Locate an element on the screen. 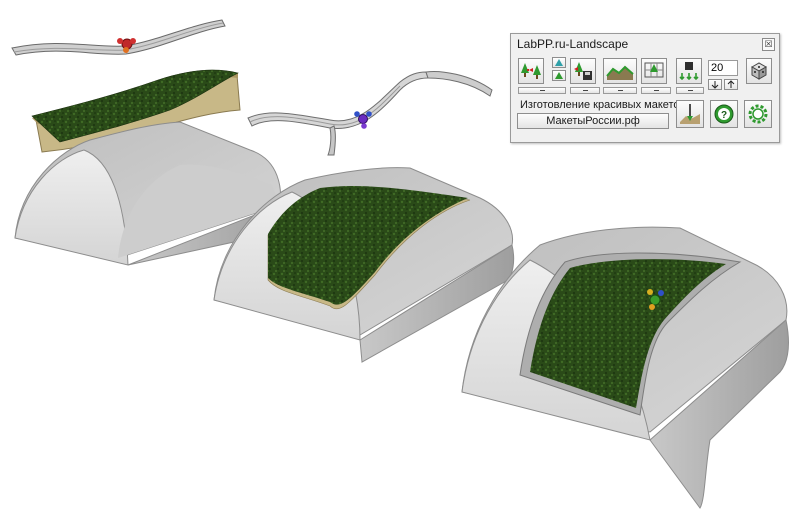 This screenshot has height=526, width=800. arrow-down-icon is located at coordinates (715, 85).